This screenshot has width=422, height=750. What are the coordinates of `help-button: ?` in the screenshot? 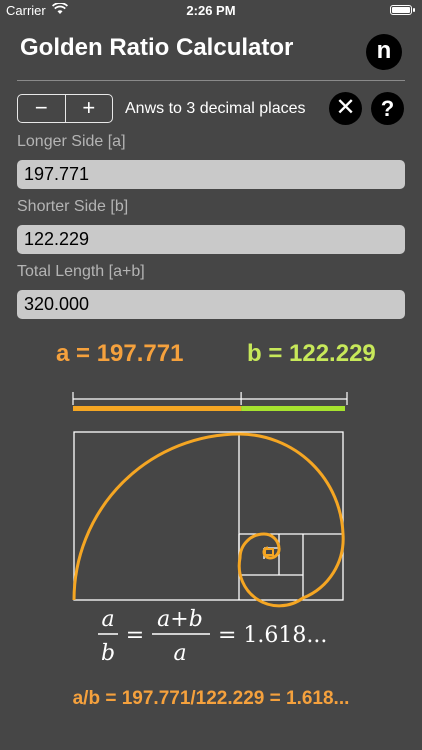 It's located at (387, 108).